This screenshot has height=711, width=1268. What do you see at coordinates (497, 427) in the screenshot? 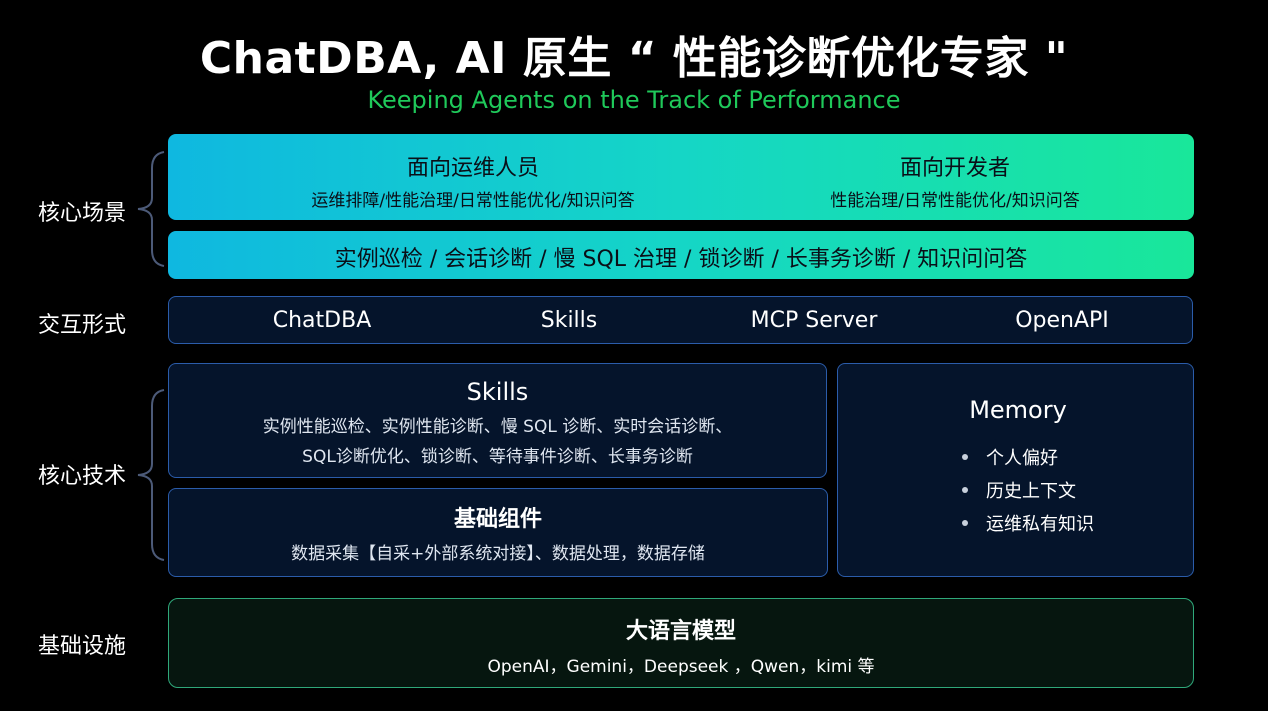
I see `skills-line-1: 实例性能巡检、实例性能诊断、慢 SQL 诊断、实时会话诊断、` at bounding box center [497, 427].